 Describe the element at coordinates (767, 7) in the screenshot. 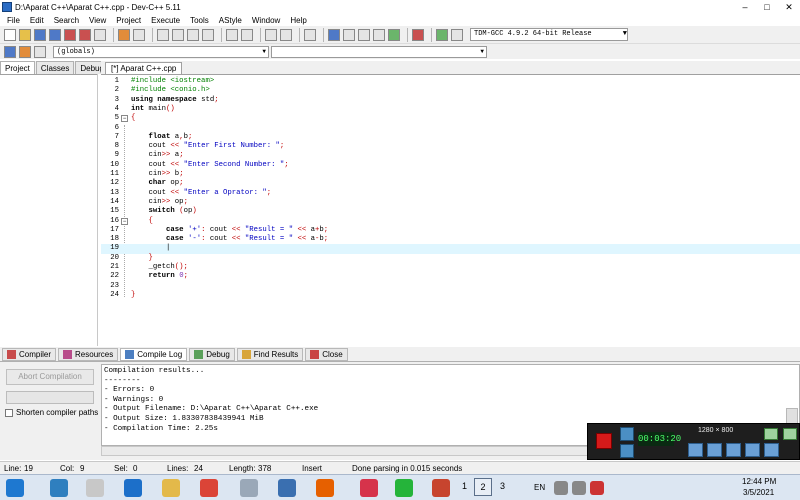

I see `maximize-button: □` at that location.